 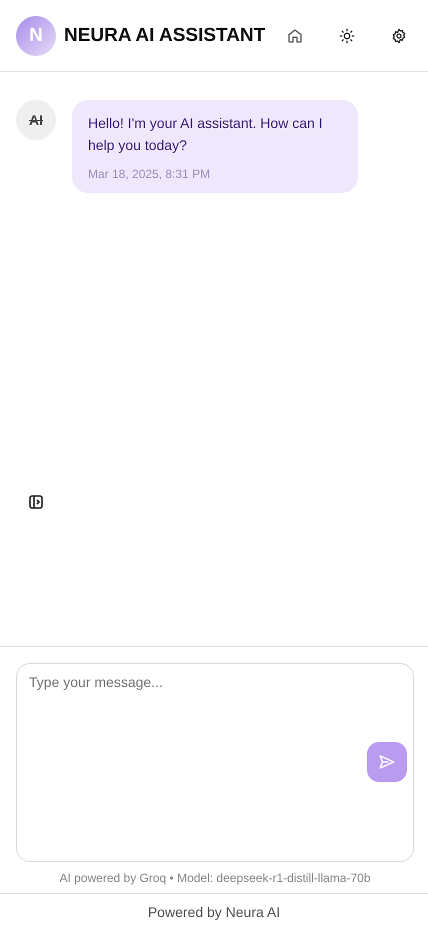 What do you see at coordinates (387, 762) in the screenshot?
I see `send-icon` at bounding box center [387, 762].